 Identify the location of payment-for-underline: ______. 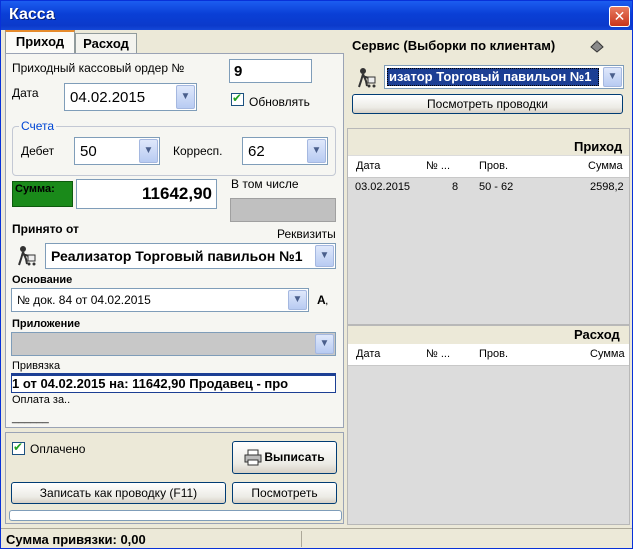
(30, 418).